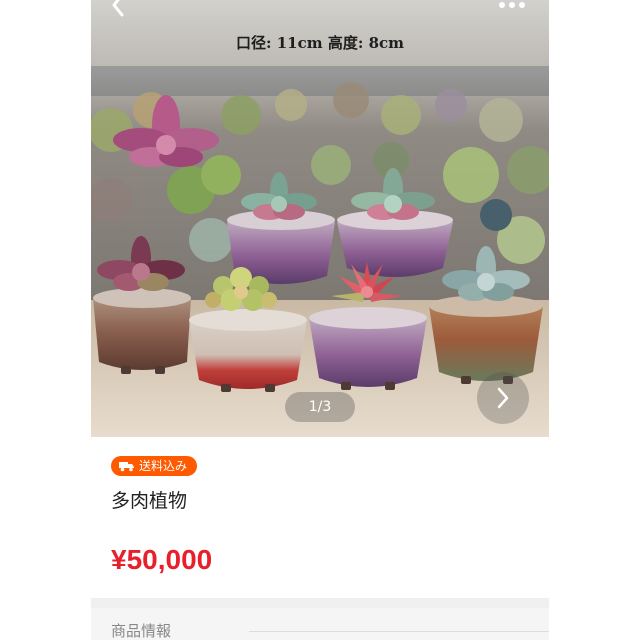  Describe the element at coordinates (126, 467) in the screenshot. I see `truck-icon` at that location.